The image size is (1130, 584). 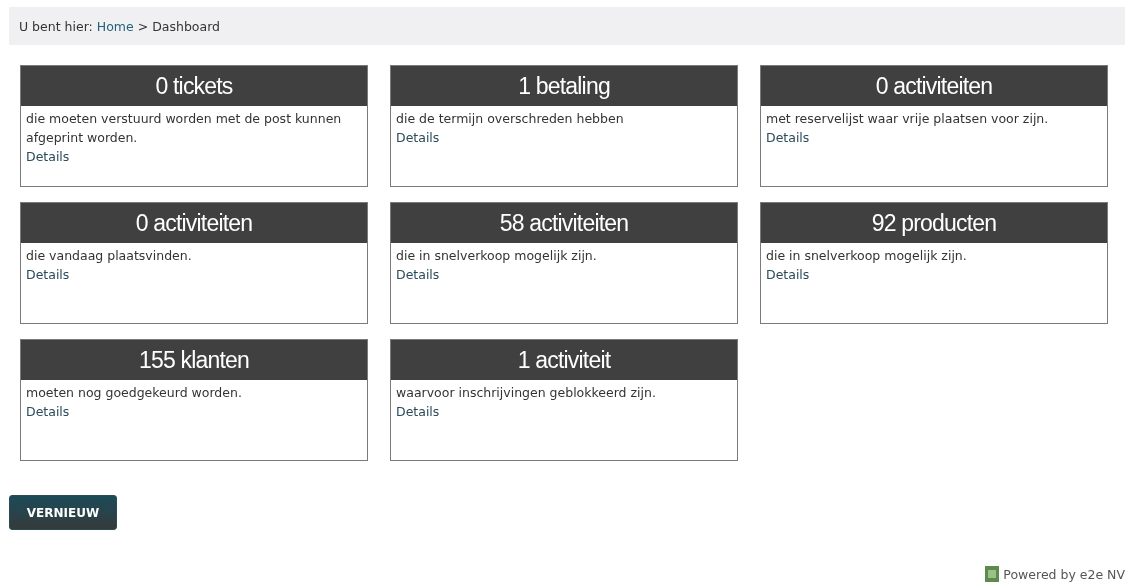 What do you see at coordinates (194, 86) in the screenshot?
I see `card-title: 0 tickets` at bounding box center [194, 86].